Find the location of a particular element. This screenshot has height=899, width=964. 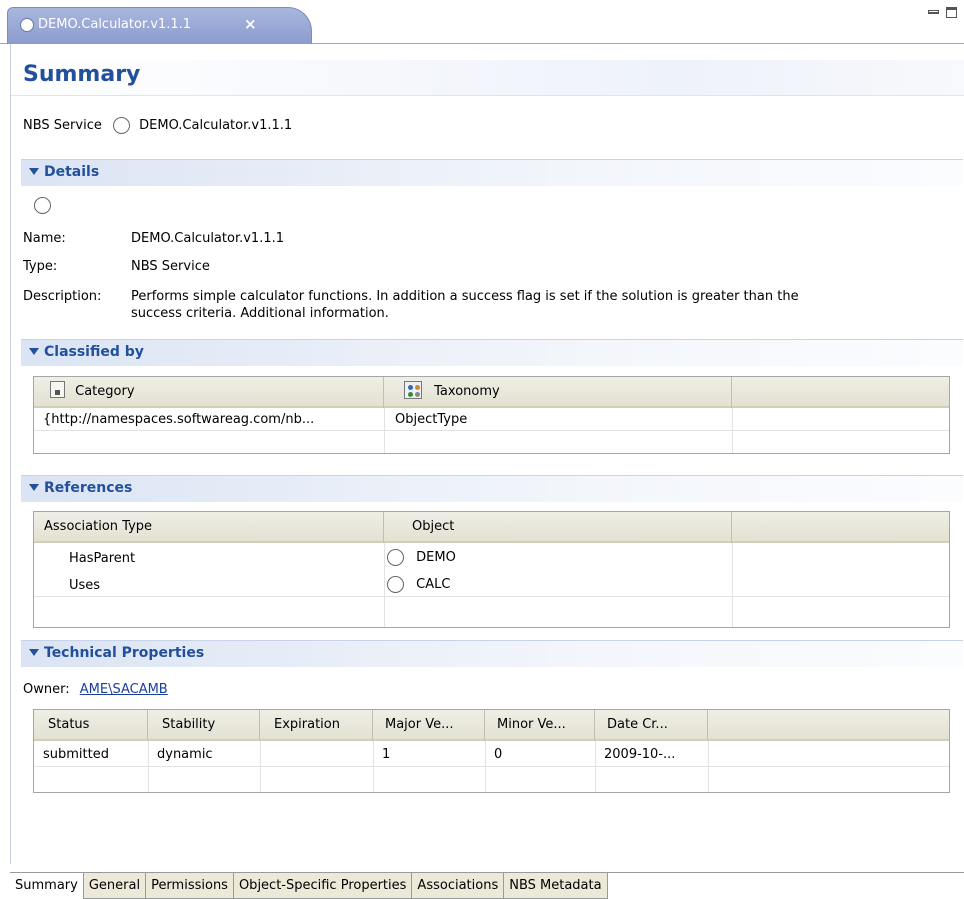

column-header-object: Object is located at coordinates (558, 527).